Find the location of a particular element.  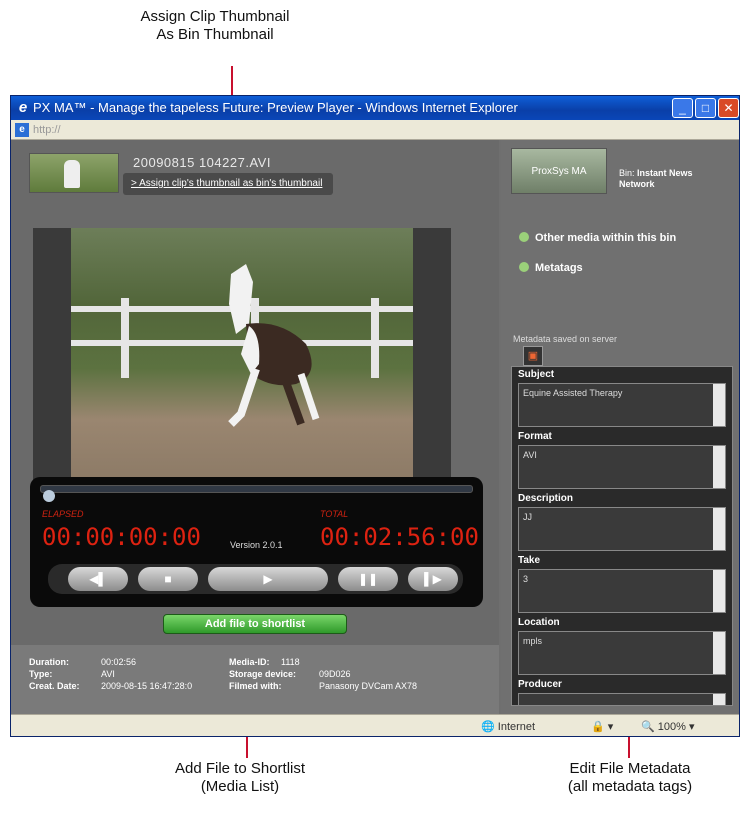

clip-name: 20090815 104227.AVI is located at coordinates (202, 162).